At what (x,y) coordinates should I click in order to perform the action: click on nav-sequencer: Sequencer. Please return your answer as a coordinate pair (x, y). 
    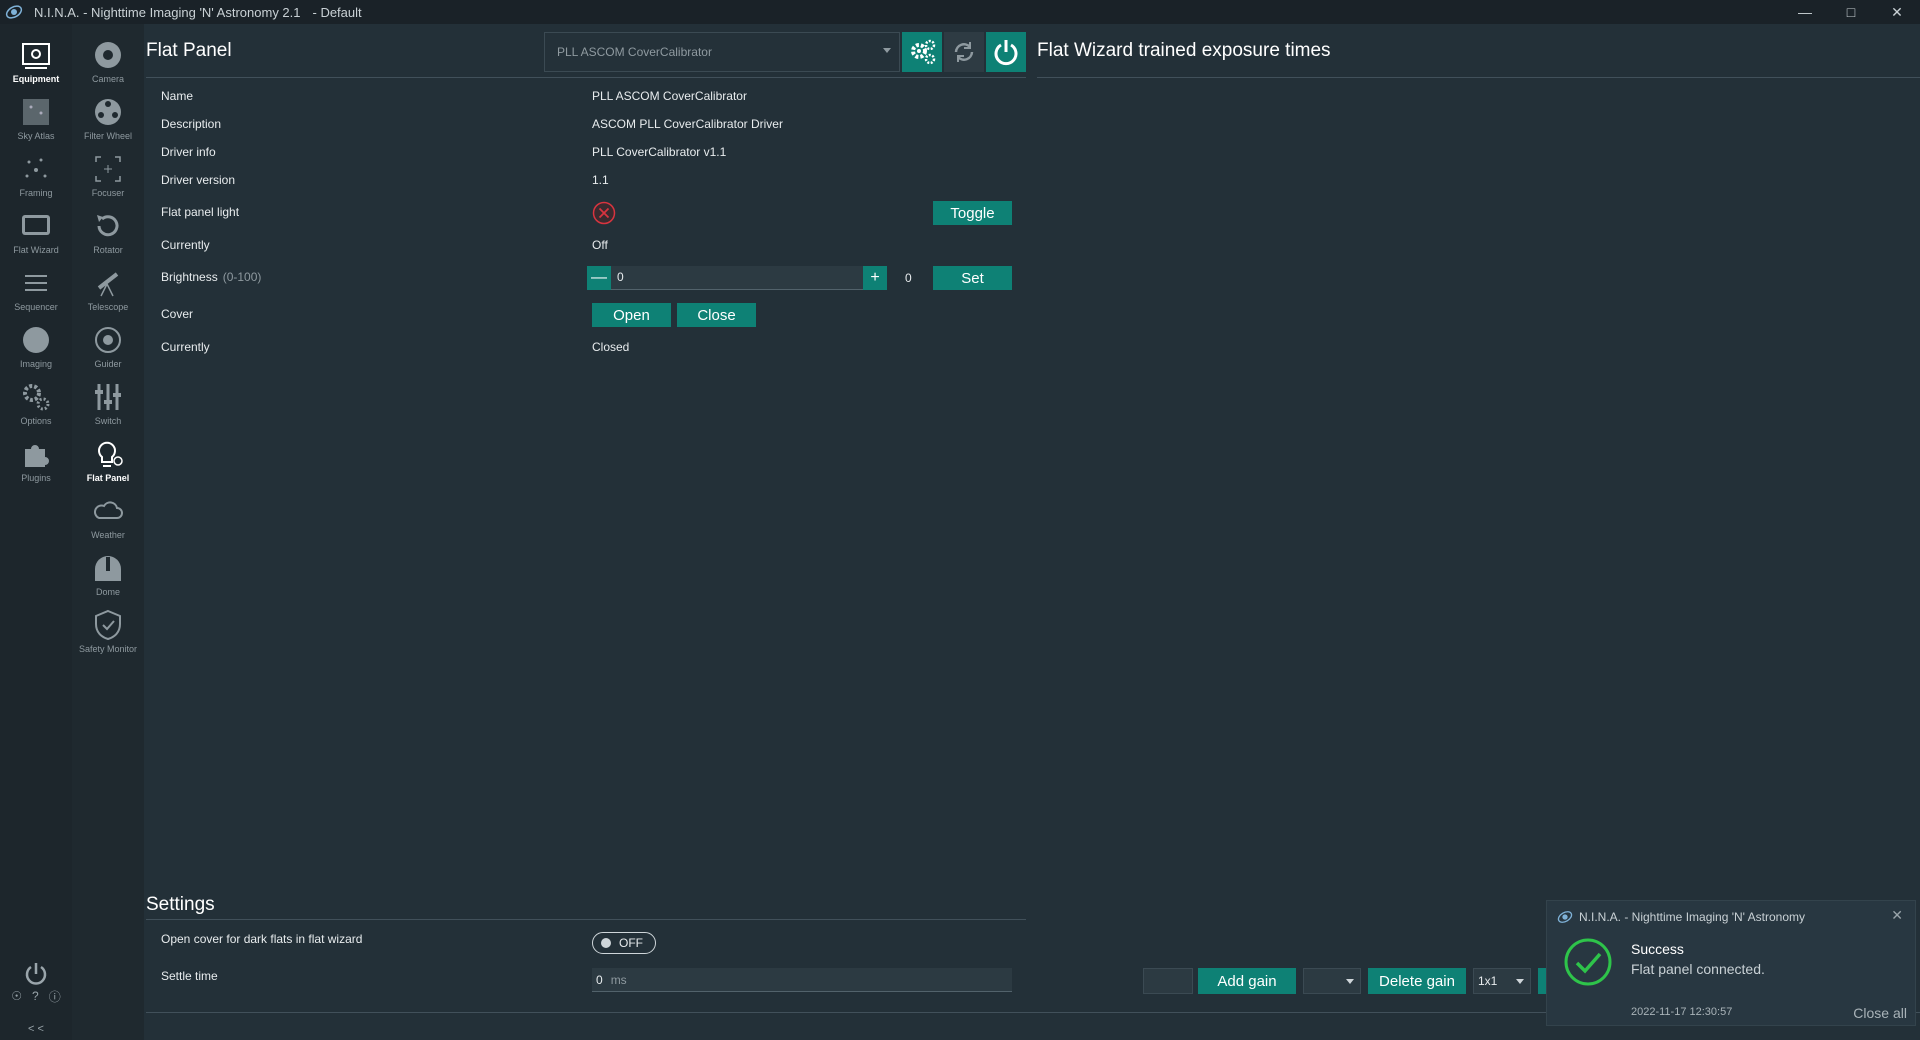
    Looking at the image, I should click on (36, 288).